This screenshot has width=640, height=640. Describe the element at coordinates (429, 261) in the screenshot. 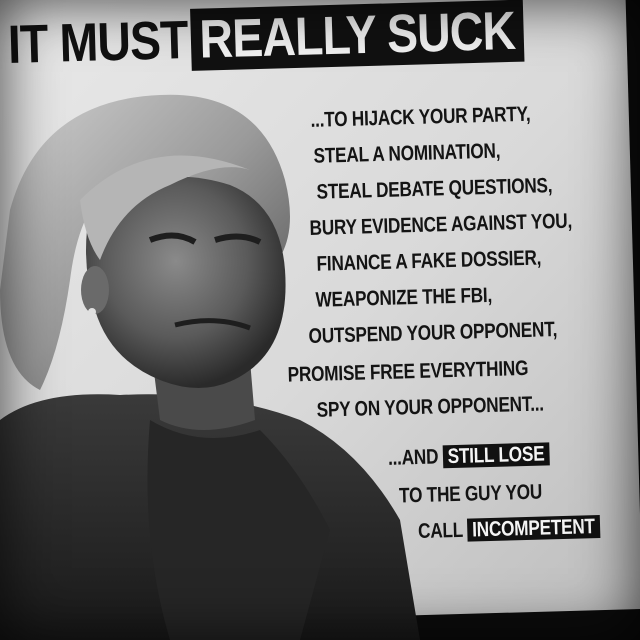

I see `list-item: FINANCE A FAKE DOSSIER,` at that location.